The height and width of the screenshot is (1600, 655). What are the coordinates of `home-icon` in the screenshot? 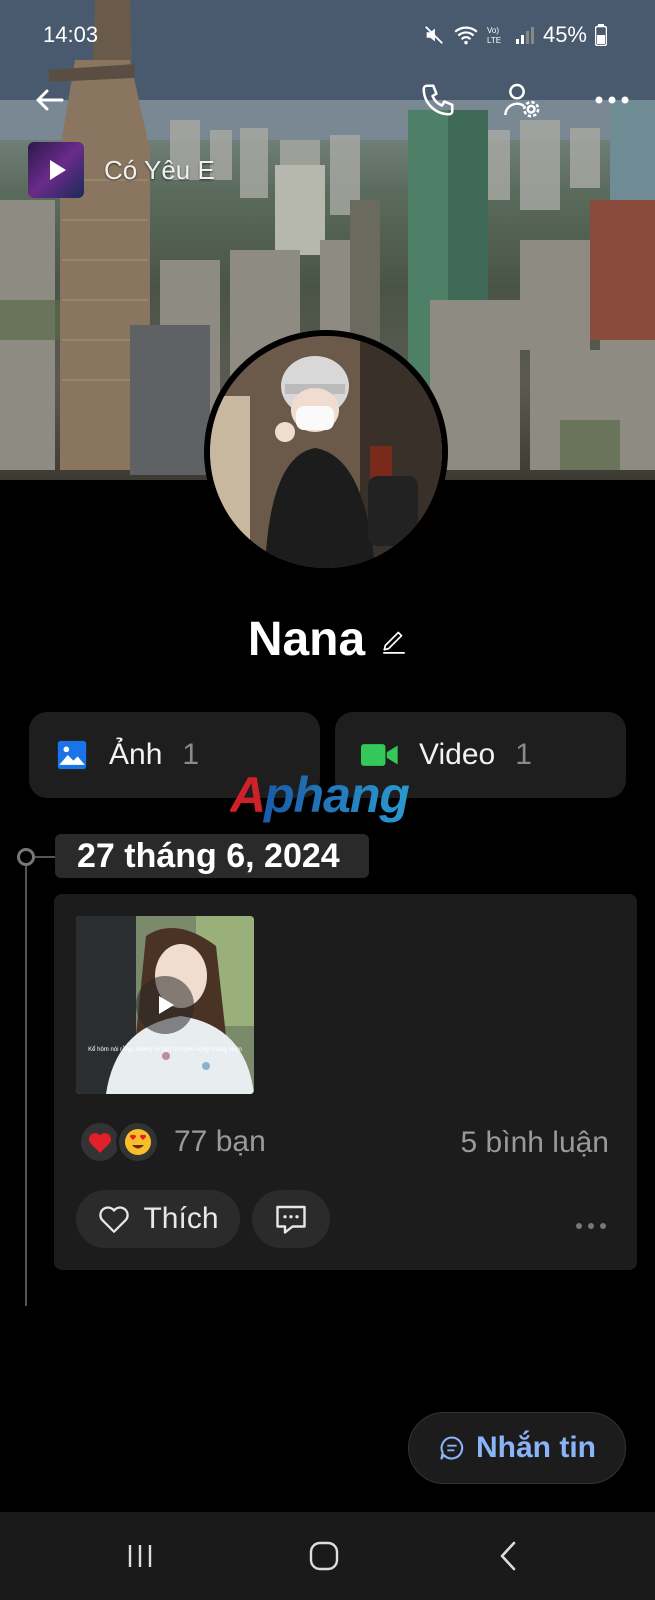 It's located at (324, 1556).